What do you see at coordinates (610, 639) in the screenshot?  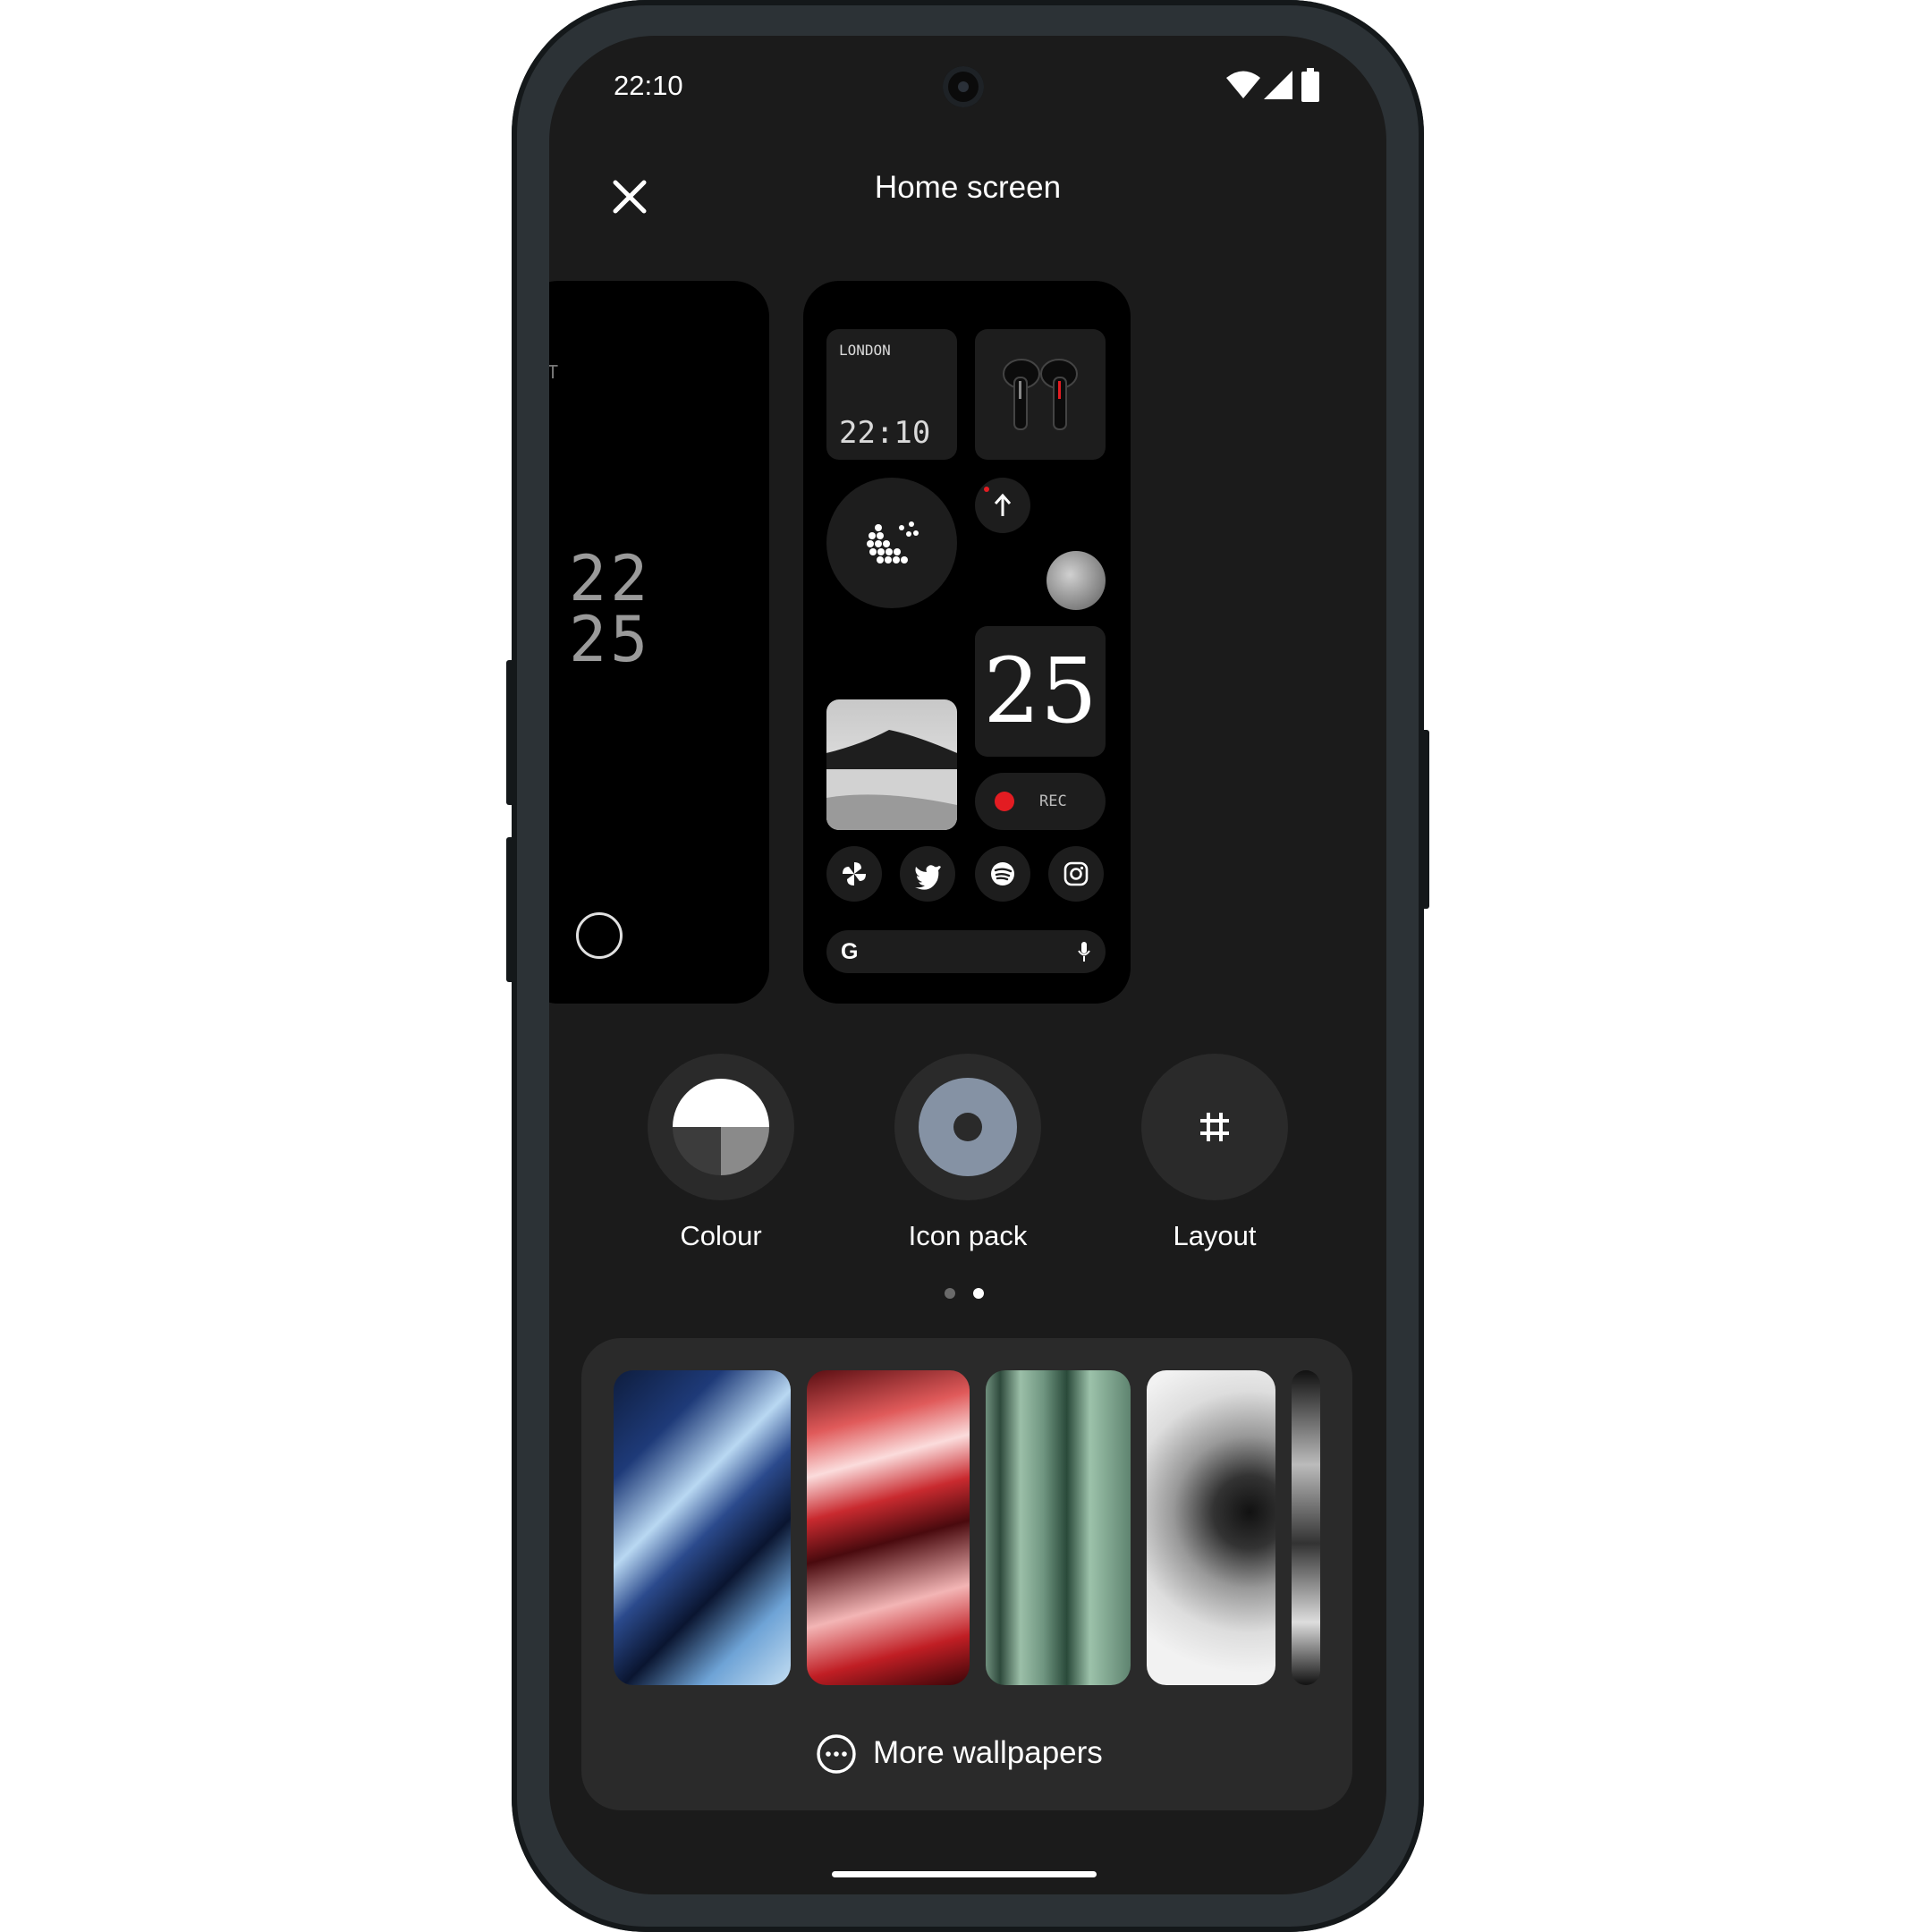 I see `left-clock-minutes: 25` at bounding box center [610, 639].